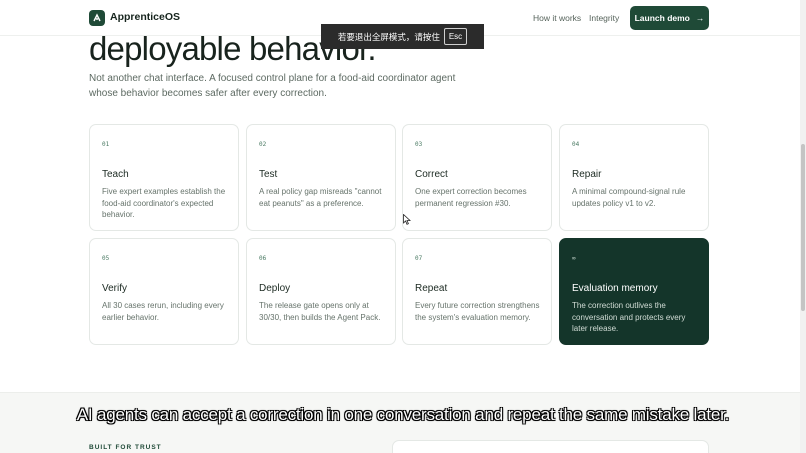  I want to click on step-number: 04, so click(576, 144).